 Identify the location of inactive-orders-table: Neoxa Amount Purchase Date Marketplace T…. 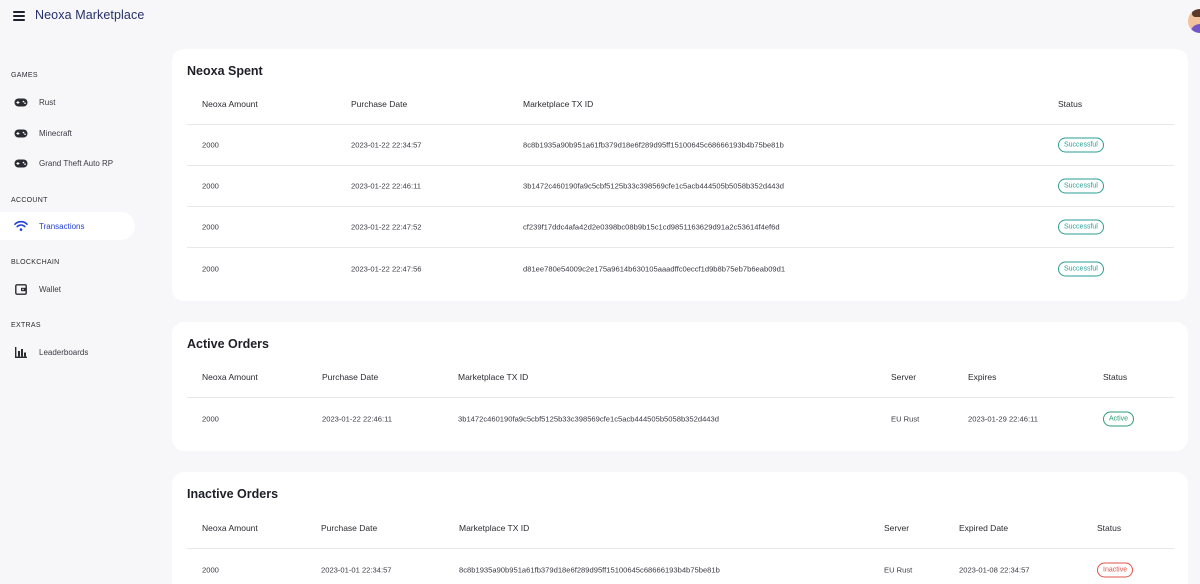
(680, 546).